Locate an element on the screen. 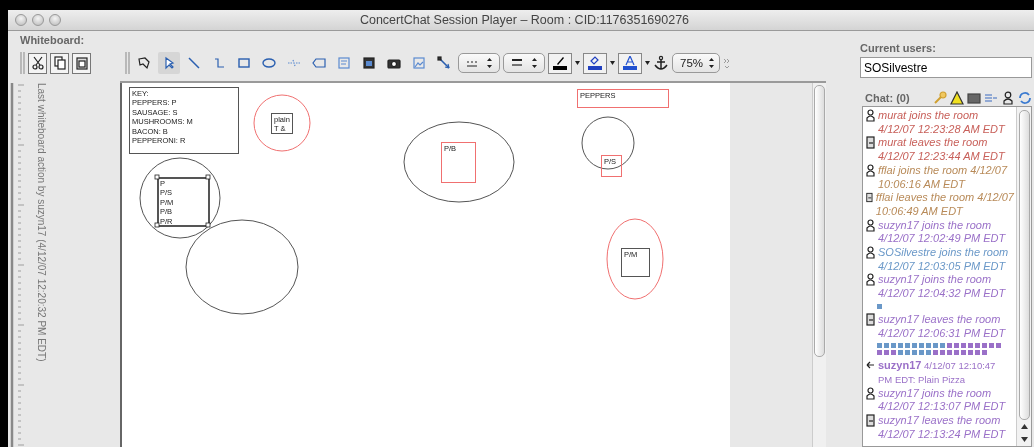 This screenshot has height=447, width=1034. copy-icon is located at coordinates (59, 63).